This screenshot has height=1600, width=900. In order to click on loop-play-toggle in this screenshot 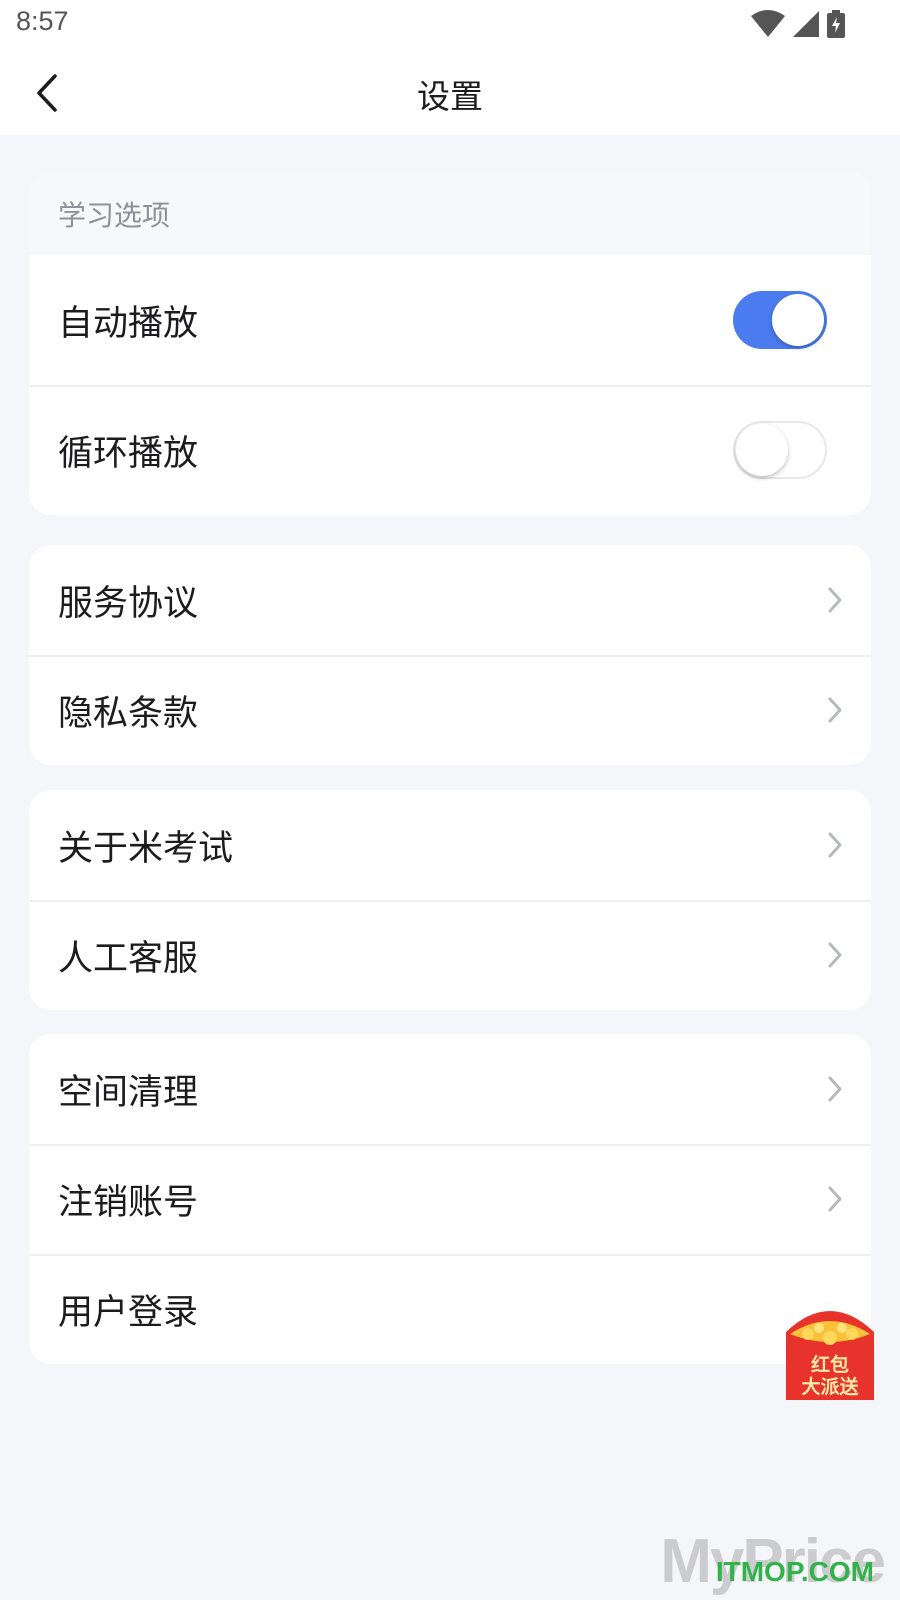, I will do `click(780, 450)`.